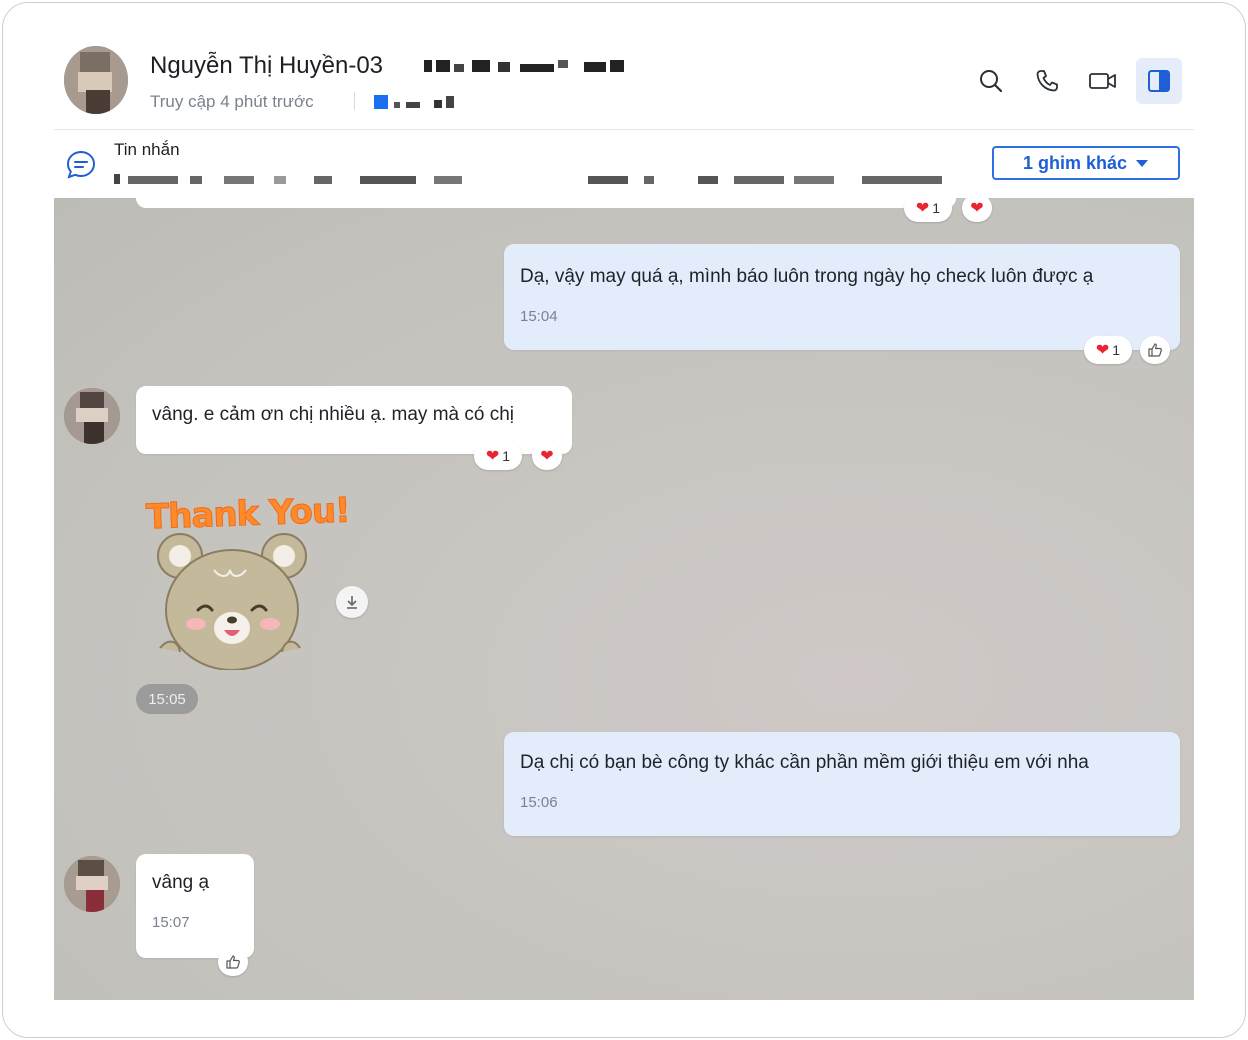 Image resolution: width=1248 pixels, height=1040 pixels. Describe the element at coordinates (539, 802) in the screenshot. I see `message-time: 15:06` at that location.